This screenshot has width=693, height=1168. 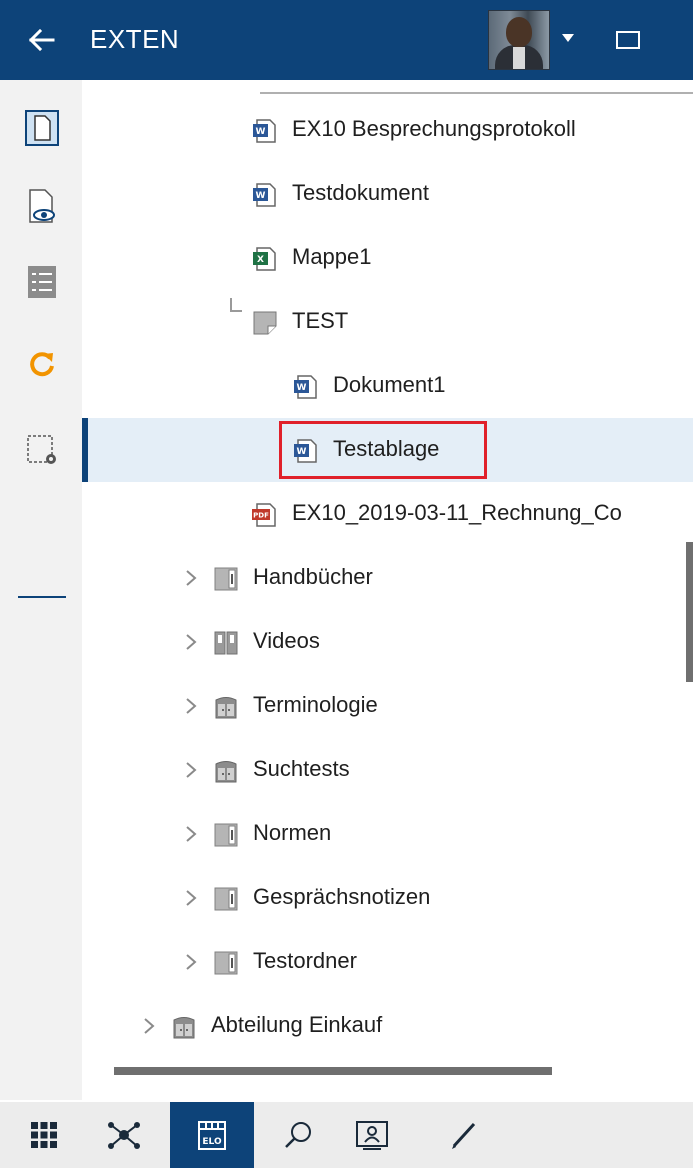 I want to click on list-view-button, so click(x=42, y=282).